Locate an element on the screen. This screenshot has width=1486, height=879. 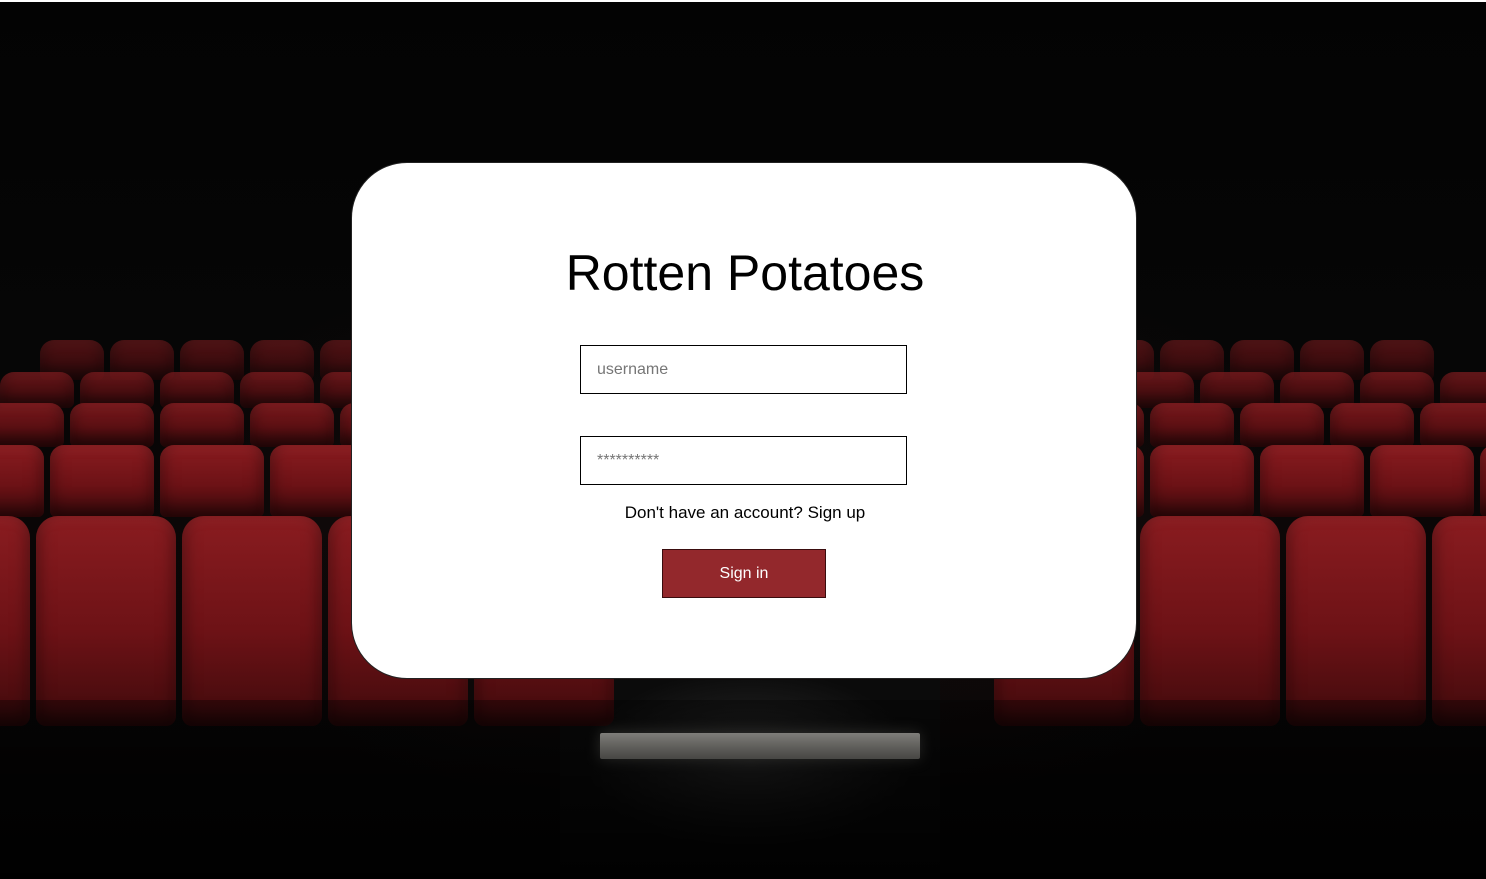
password-input is located at coordinates (743, 460).